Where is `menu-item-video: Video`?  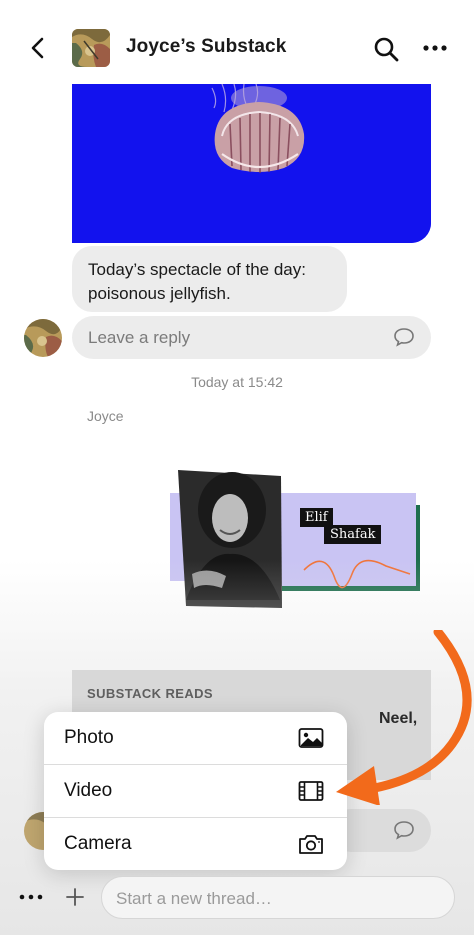
menu-item-video: Video is located at coordinates (195, 791).